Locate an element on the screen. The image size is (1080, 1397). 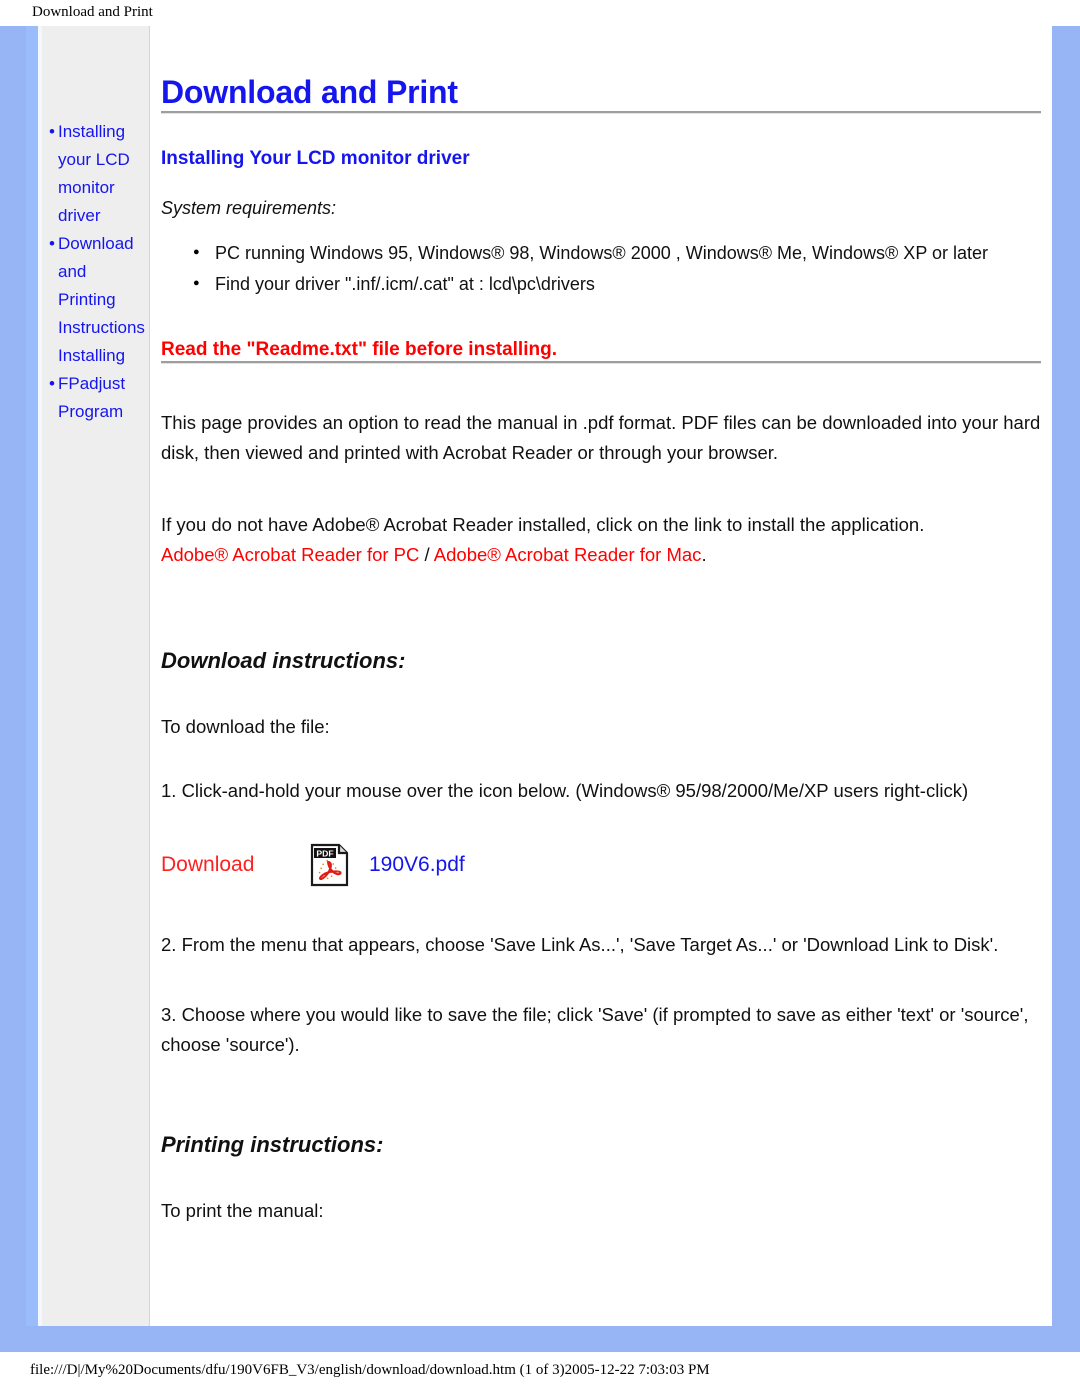
frame-inner-strip is located at coordinates (32, 676).